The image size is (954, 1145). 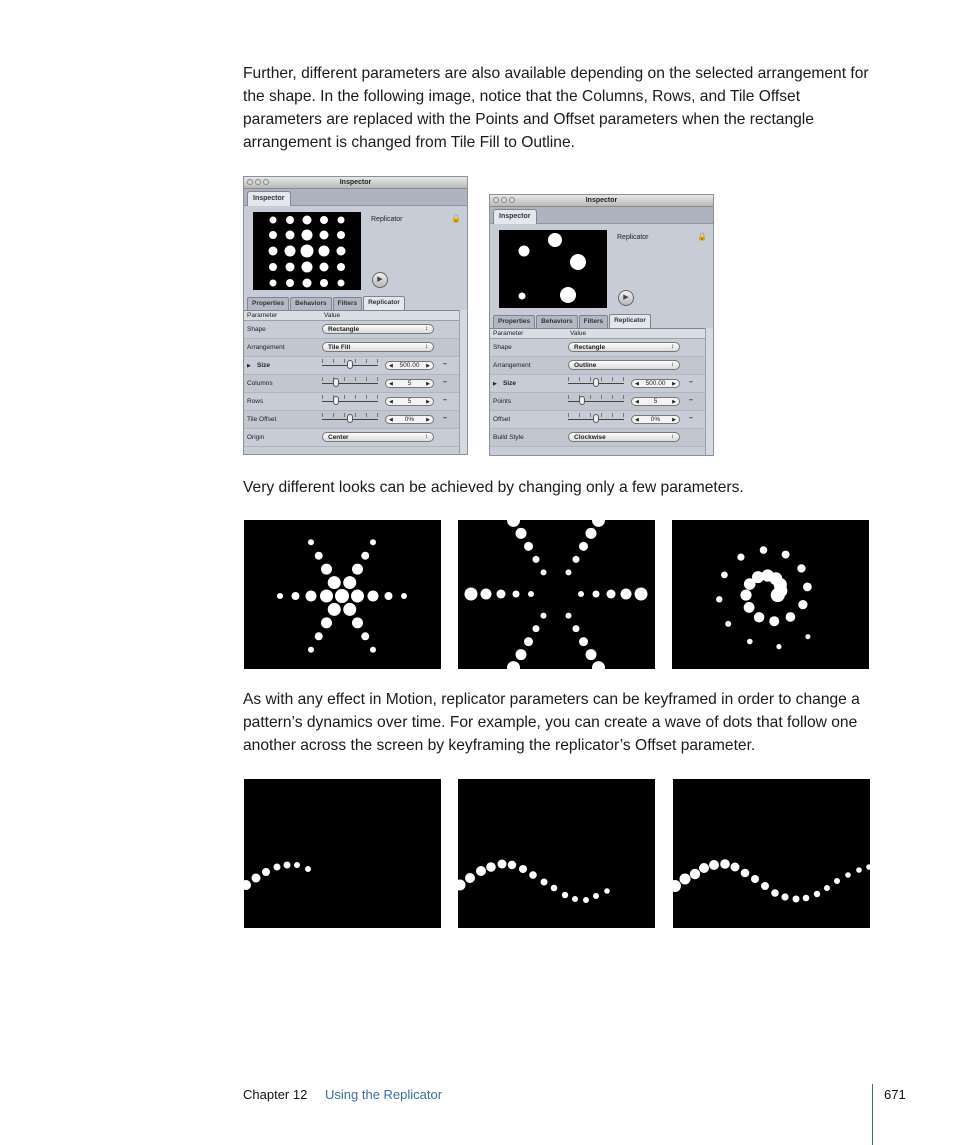 What do you see at coordinates (355, 183) in the screenshot?
I see `window-titlebar: Inspector` at bounding box center [355, 183].